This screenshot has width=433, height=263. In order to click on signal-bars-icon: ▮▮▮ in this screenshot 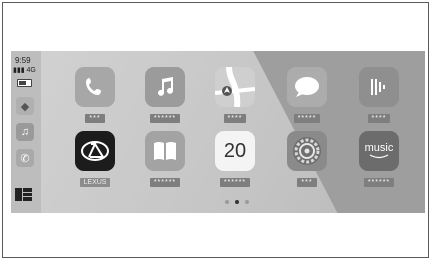, I will do `click(19, 70)`.